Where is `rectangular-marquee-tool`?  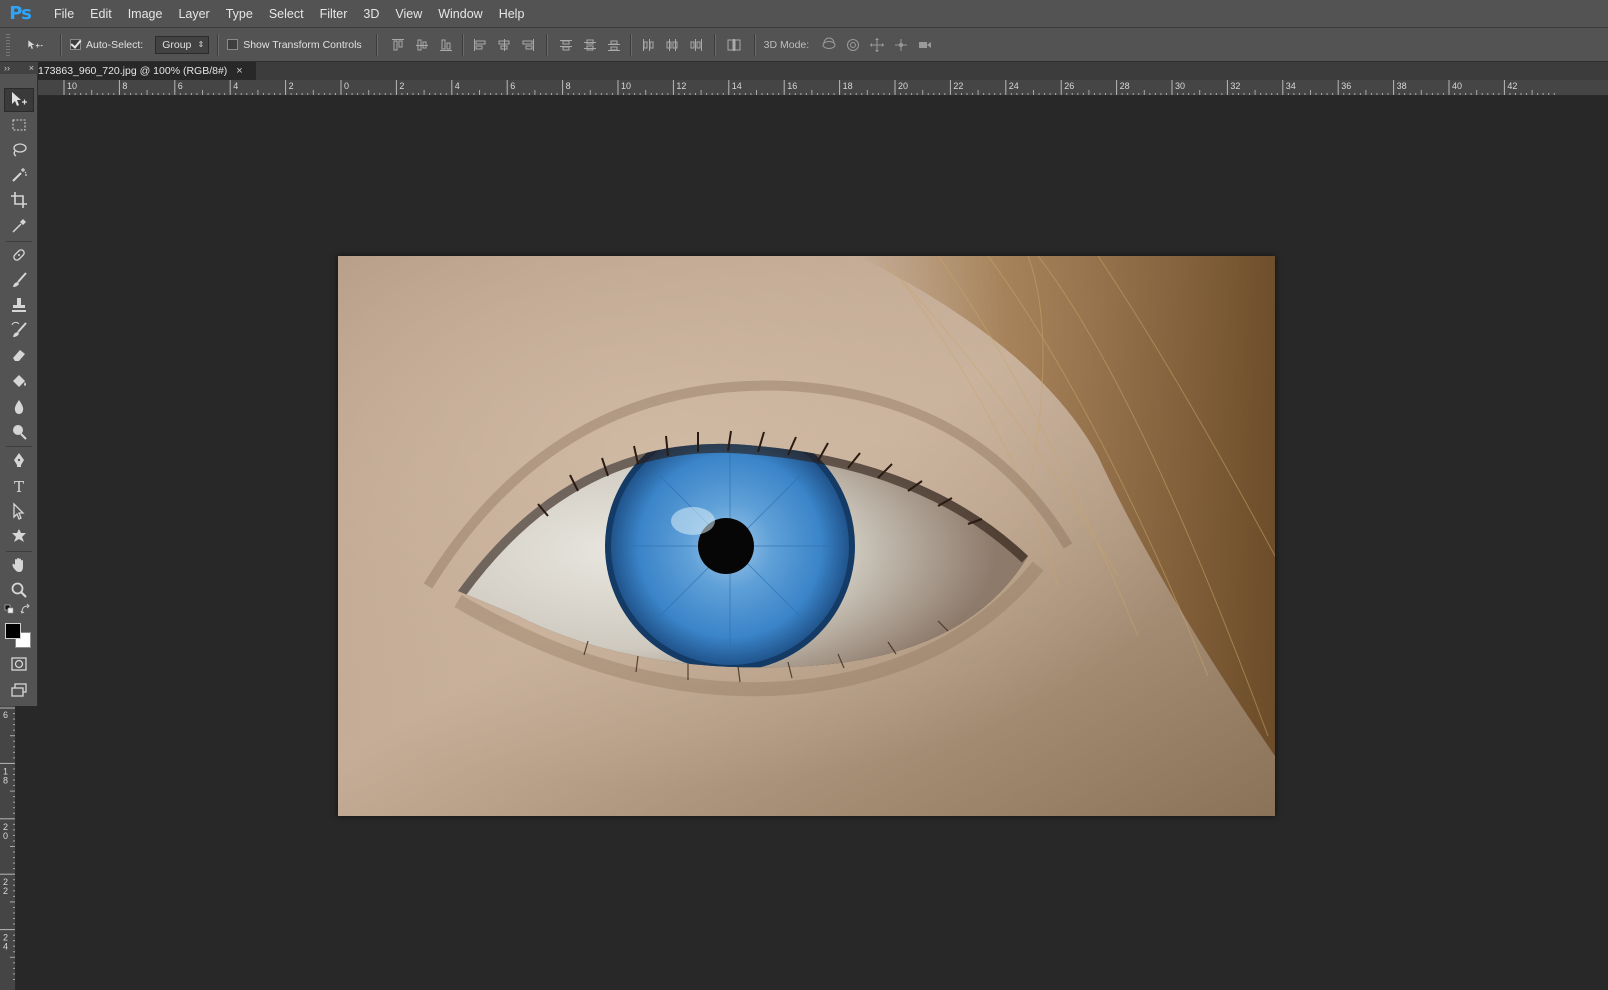
rectangular-marquee-tool is located at coordinates (19, 125).